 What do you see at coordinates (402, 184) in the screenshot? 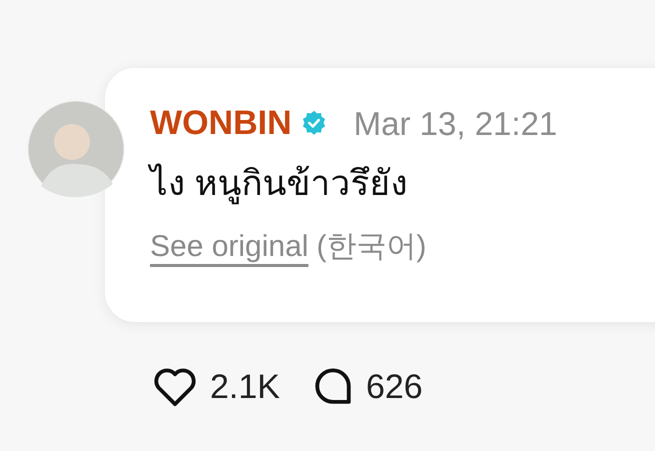
I see `comment-text: ไง หนูกินข้าวรึยัง` at bounding box center [402, 184].